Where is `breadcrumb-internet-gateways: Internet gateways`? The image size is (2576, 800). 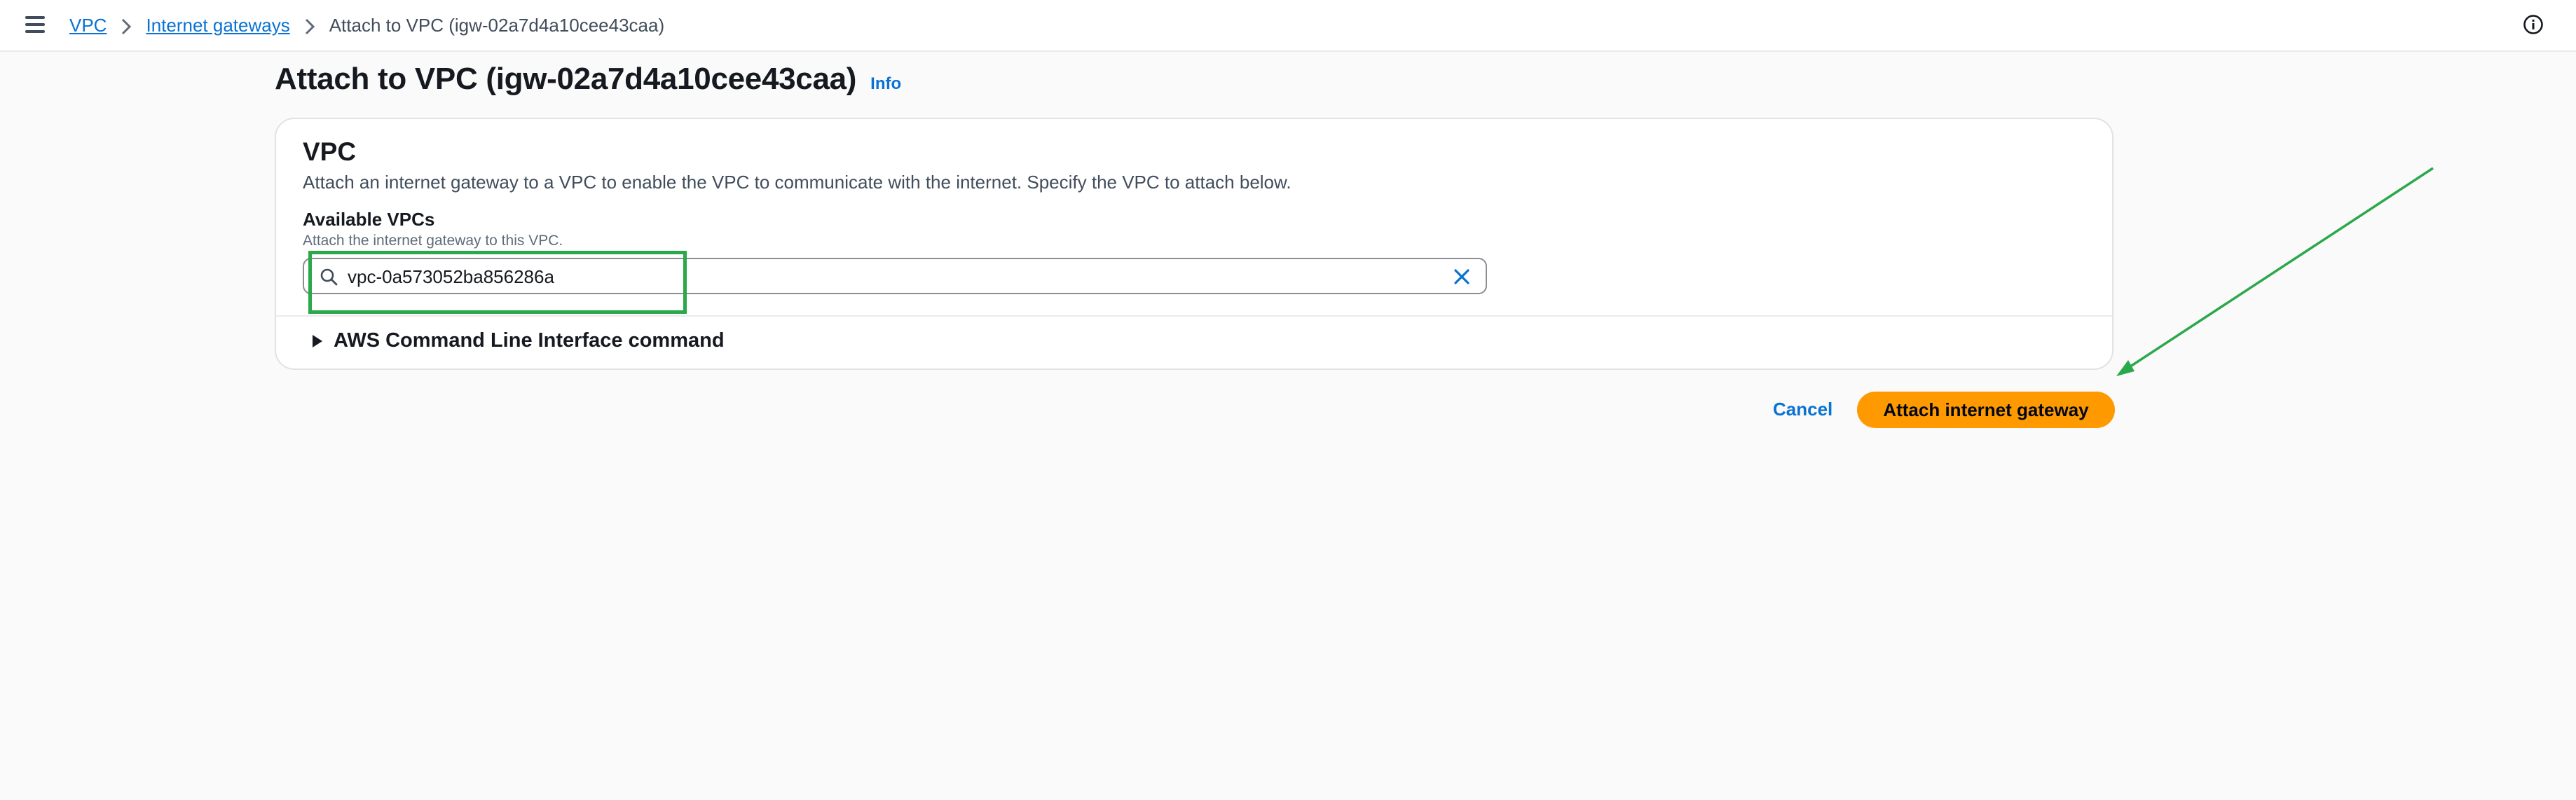
breadcrumb-internet-gateways: Internet gateways is located at coordinates (217, 25).